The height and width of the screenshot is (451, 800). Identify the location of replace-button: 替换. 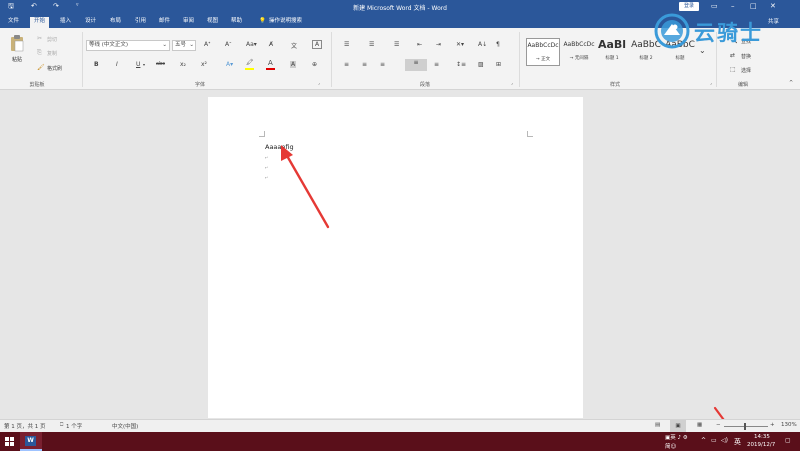
(746, 56).